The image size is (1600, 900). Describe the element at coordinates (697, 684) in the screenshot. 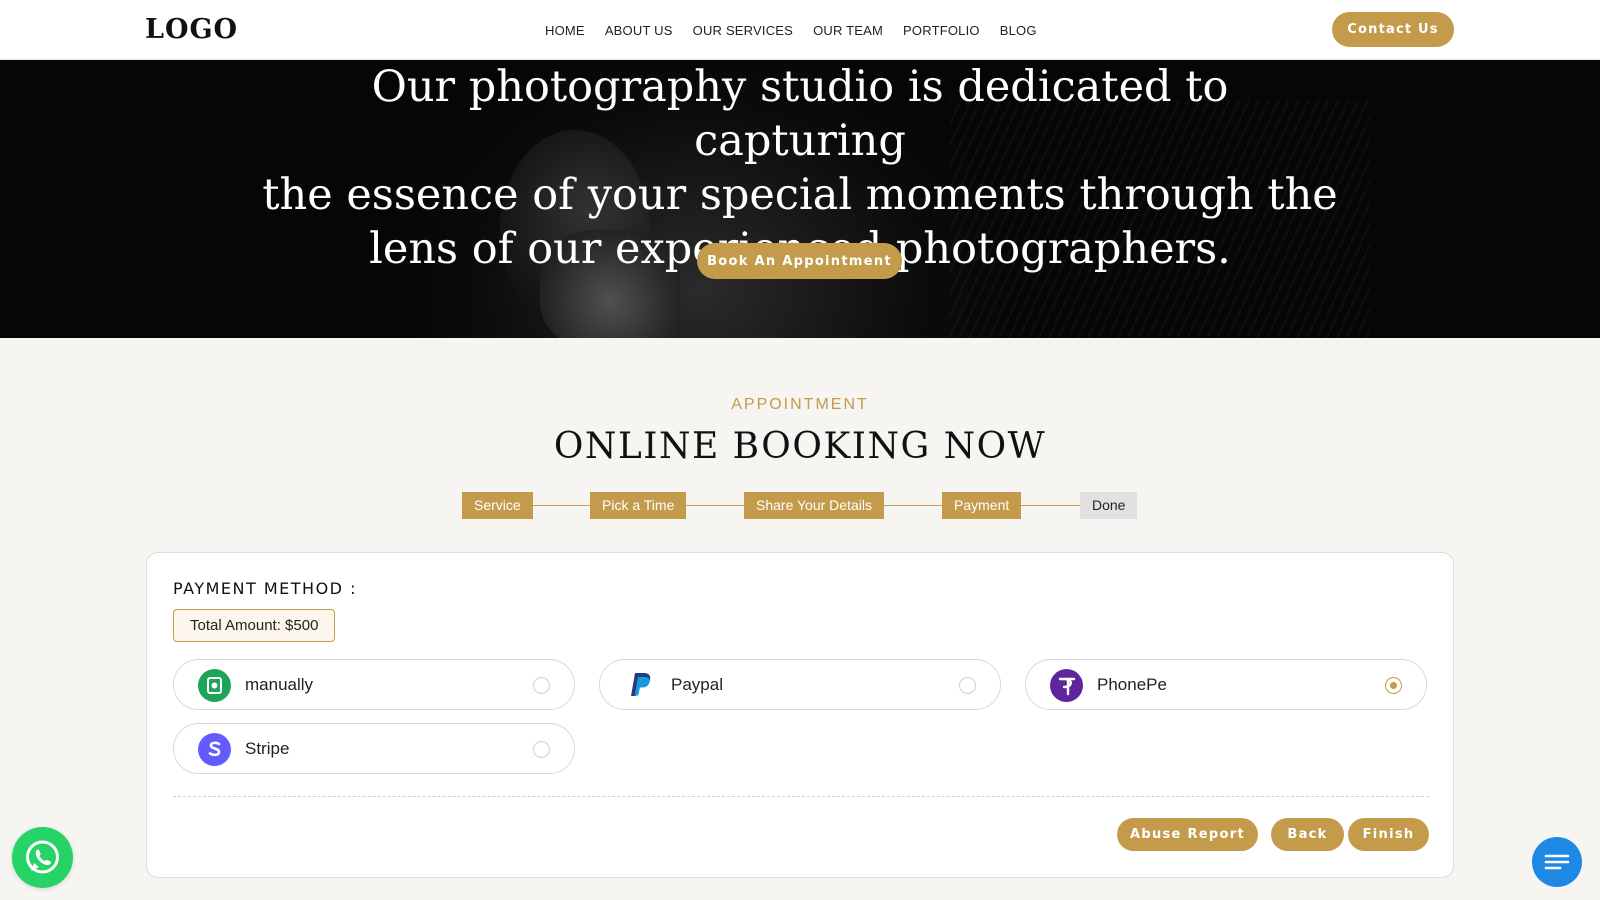

I see `payment-option-label: Paypal` at that location.